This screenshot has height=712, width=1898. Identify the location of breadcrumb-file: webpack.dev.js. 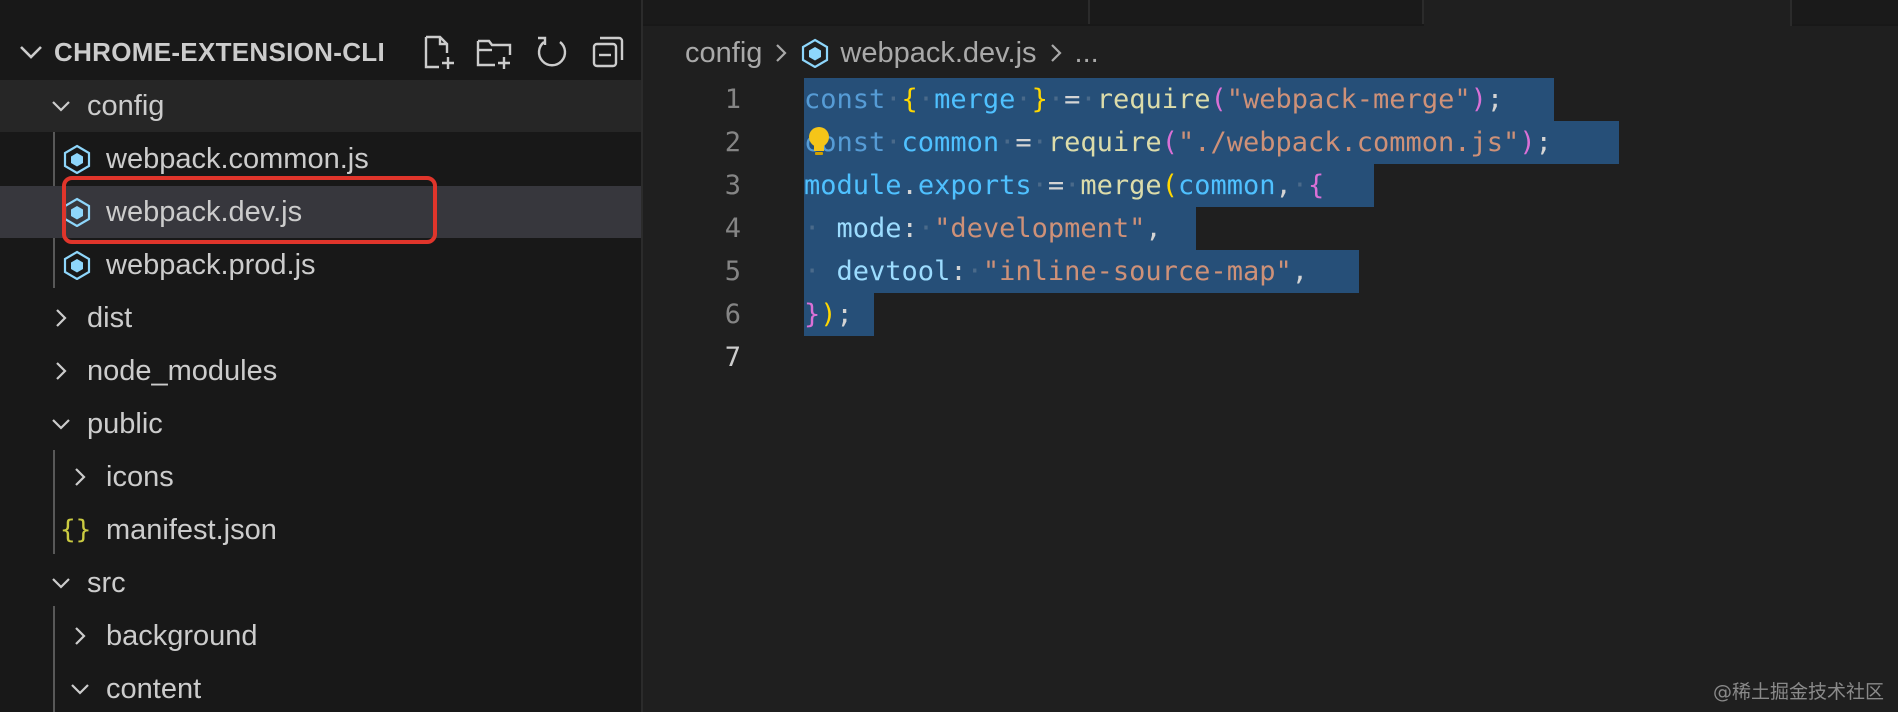
(938, 53).